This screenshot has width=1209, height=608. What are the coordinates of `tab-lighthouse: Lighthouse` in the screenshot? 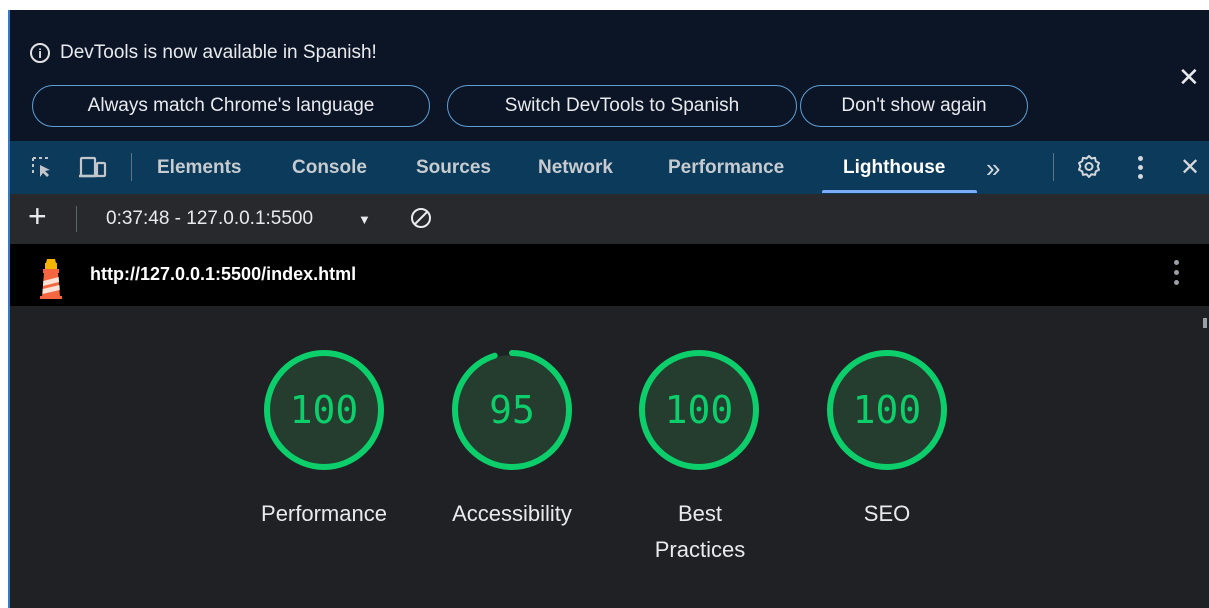 It's located at (894, 168).